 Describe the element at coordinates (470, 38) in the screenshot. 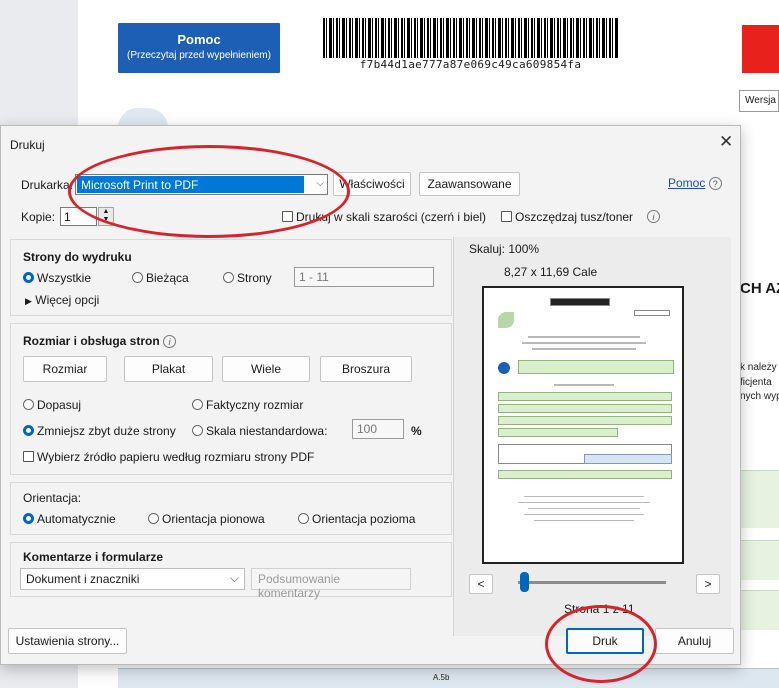

I see `barcode-lines` at that location.